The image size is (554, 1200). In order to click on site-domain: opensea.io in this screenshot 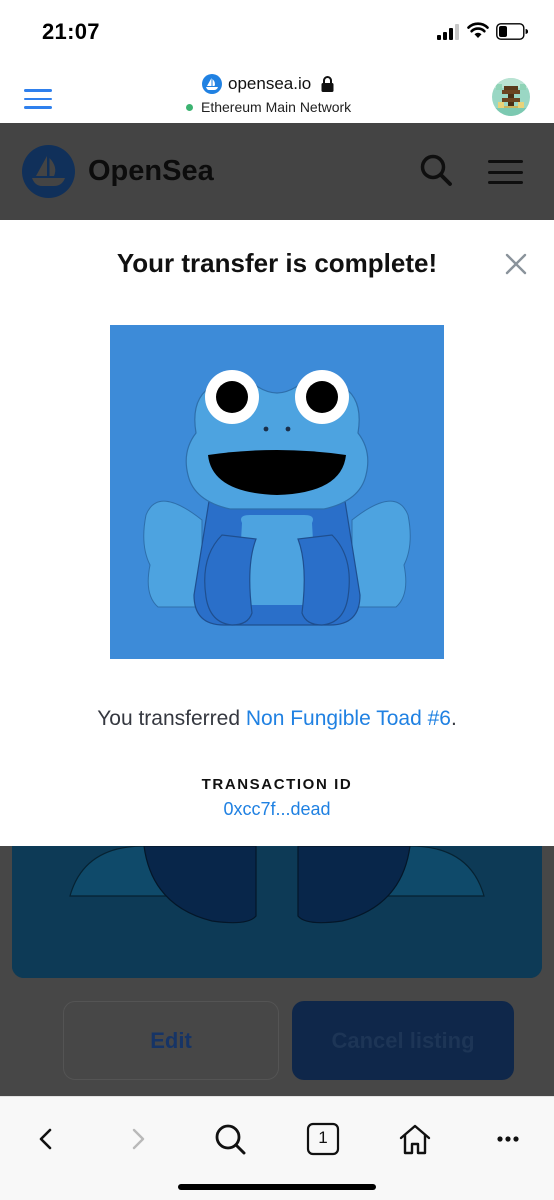, I will do `click(270, 83)`.